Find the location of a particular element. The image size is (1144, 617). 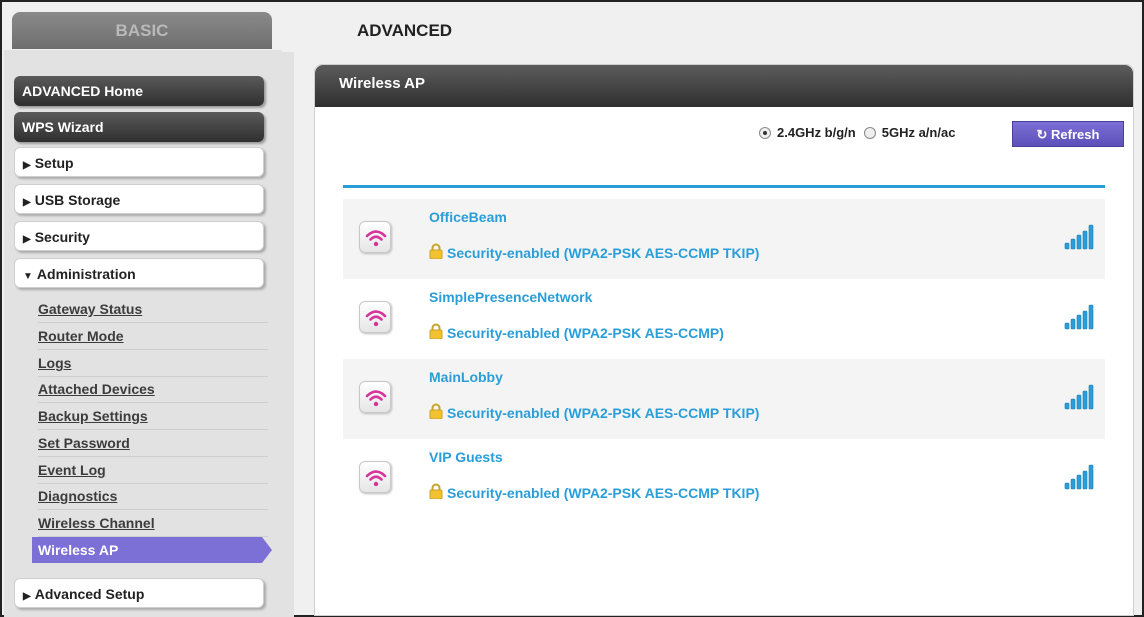

sidebar-item-usb-storage: ▶ USB Storage is located at coordinates (139, 199).